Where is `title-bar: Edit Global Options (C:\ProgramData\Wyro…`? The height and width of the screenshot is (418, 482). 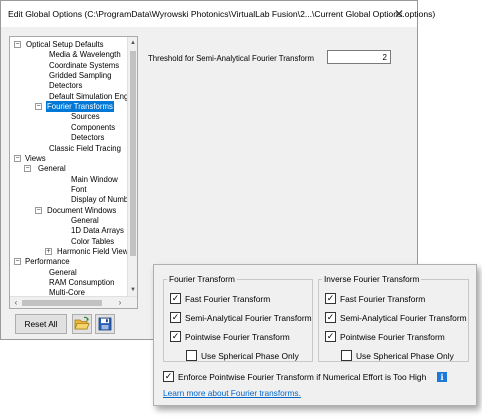 title-bar: Edit Global Options (C:\ProgramData\Wyro… is located at coordinates (218, 14).